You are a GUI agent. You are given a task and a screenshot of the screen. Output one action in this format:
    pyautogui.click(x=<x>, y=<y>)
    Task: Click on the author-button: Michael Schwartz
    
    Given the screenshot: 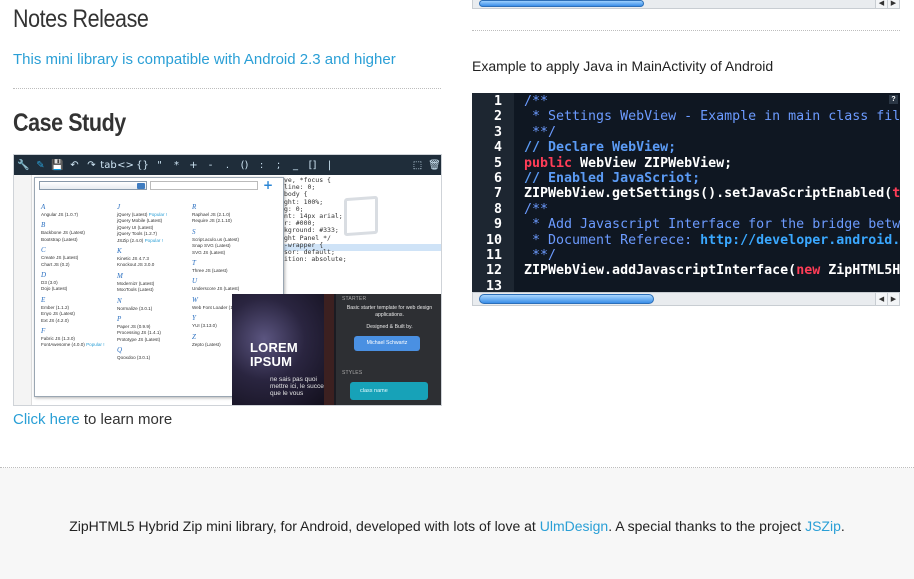 What is the action you would take?
    pyautogui.click(x=387, y=343)
    